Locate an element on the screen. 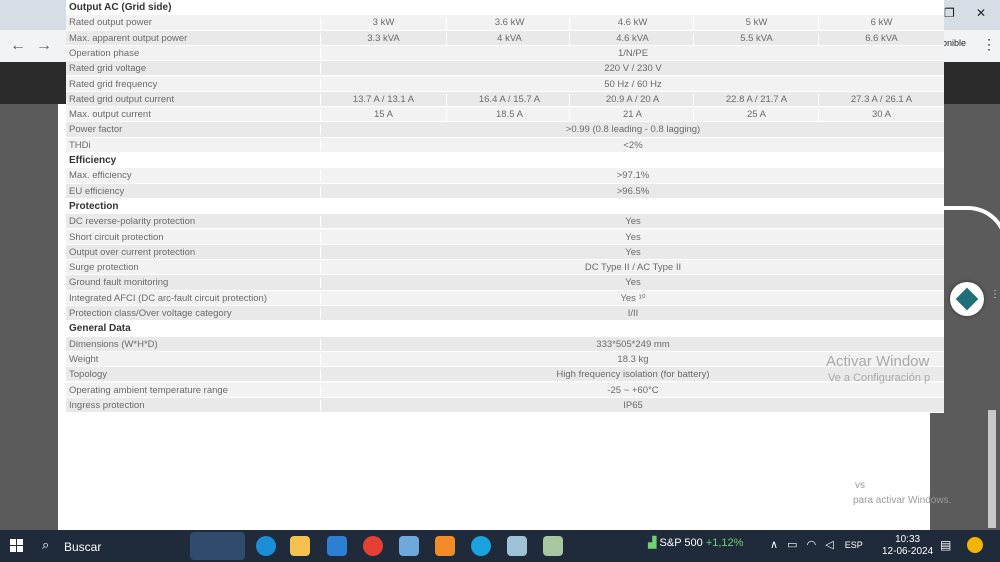  row-cell: 4 kVA is located at coordinates (509, 39).